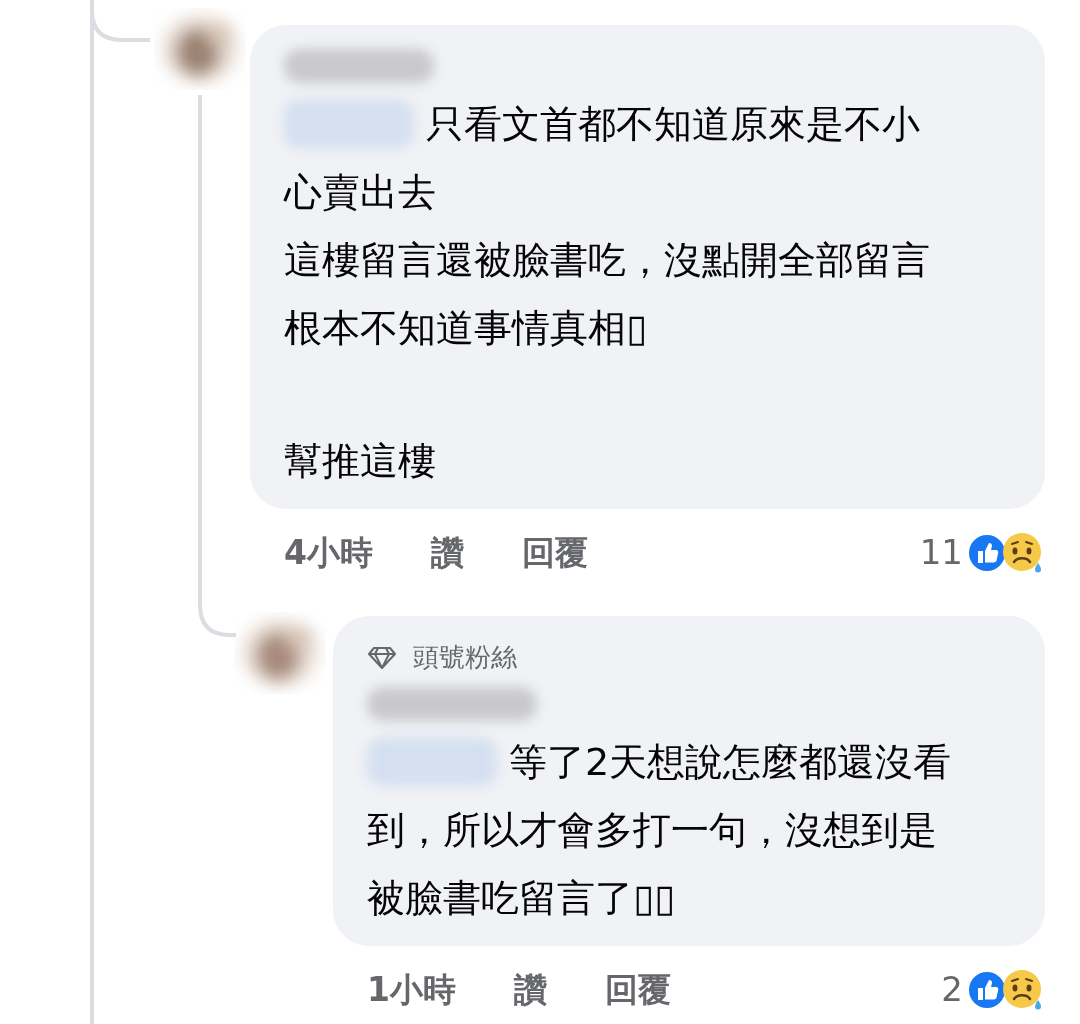 This screenshot has height=1024, width=1080. I want to click on comment-text: 幫推這樓, so click(360, 461).